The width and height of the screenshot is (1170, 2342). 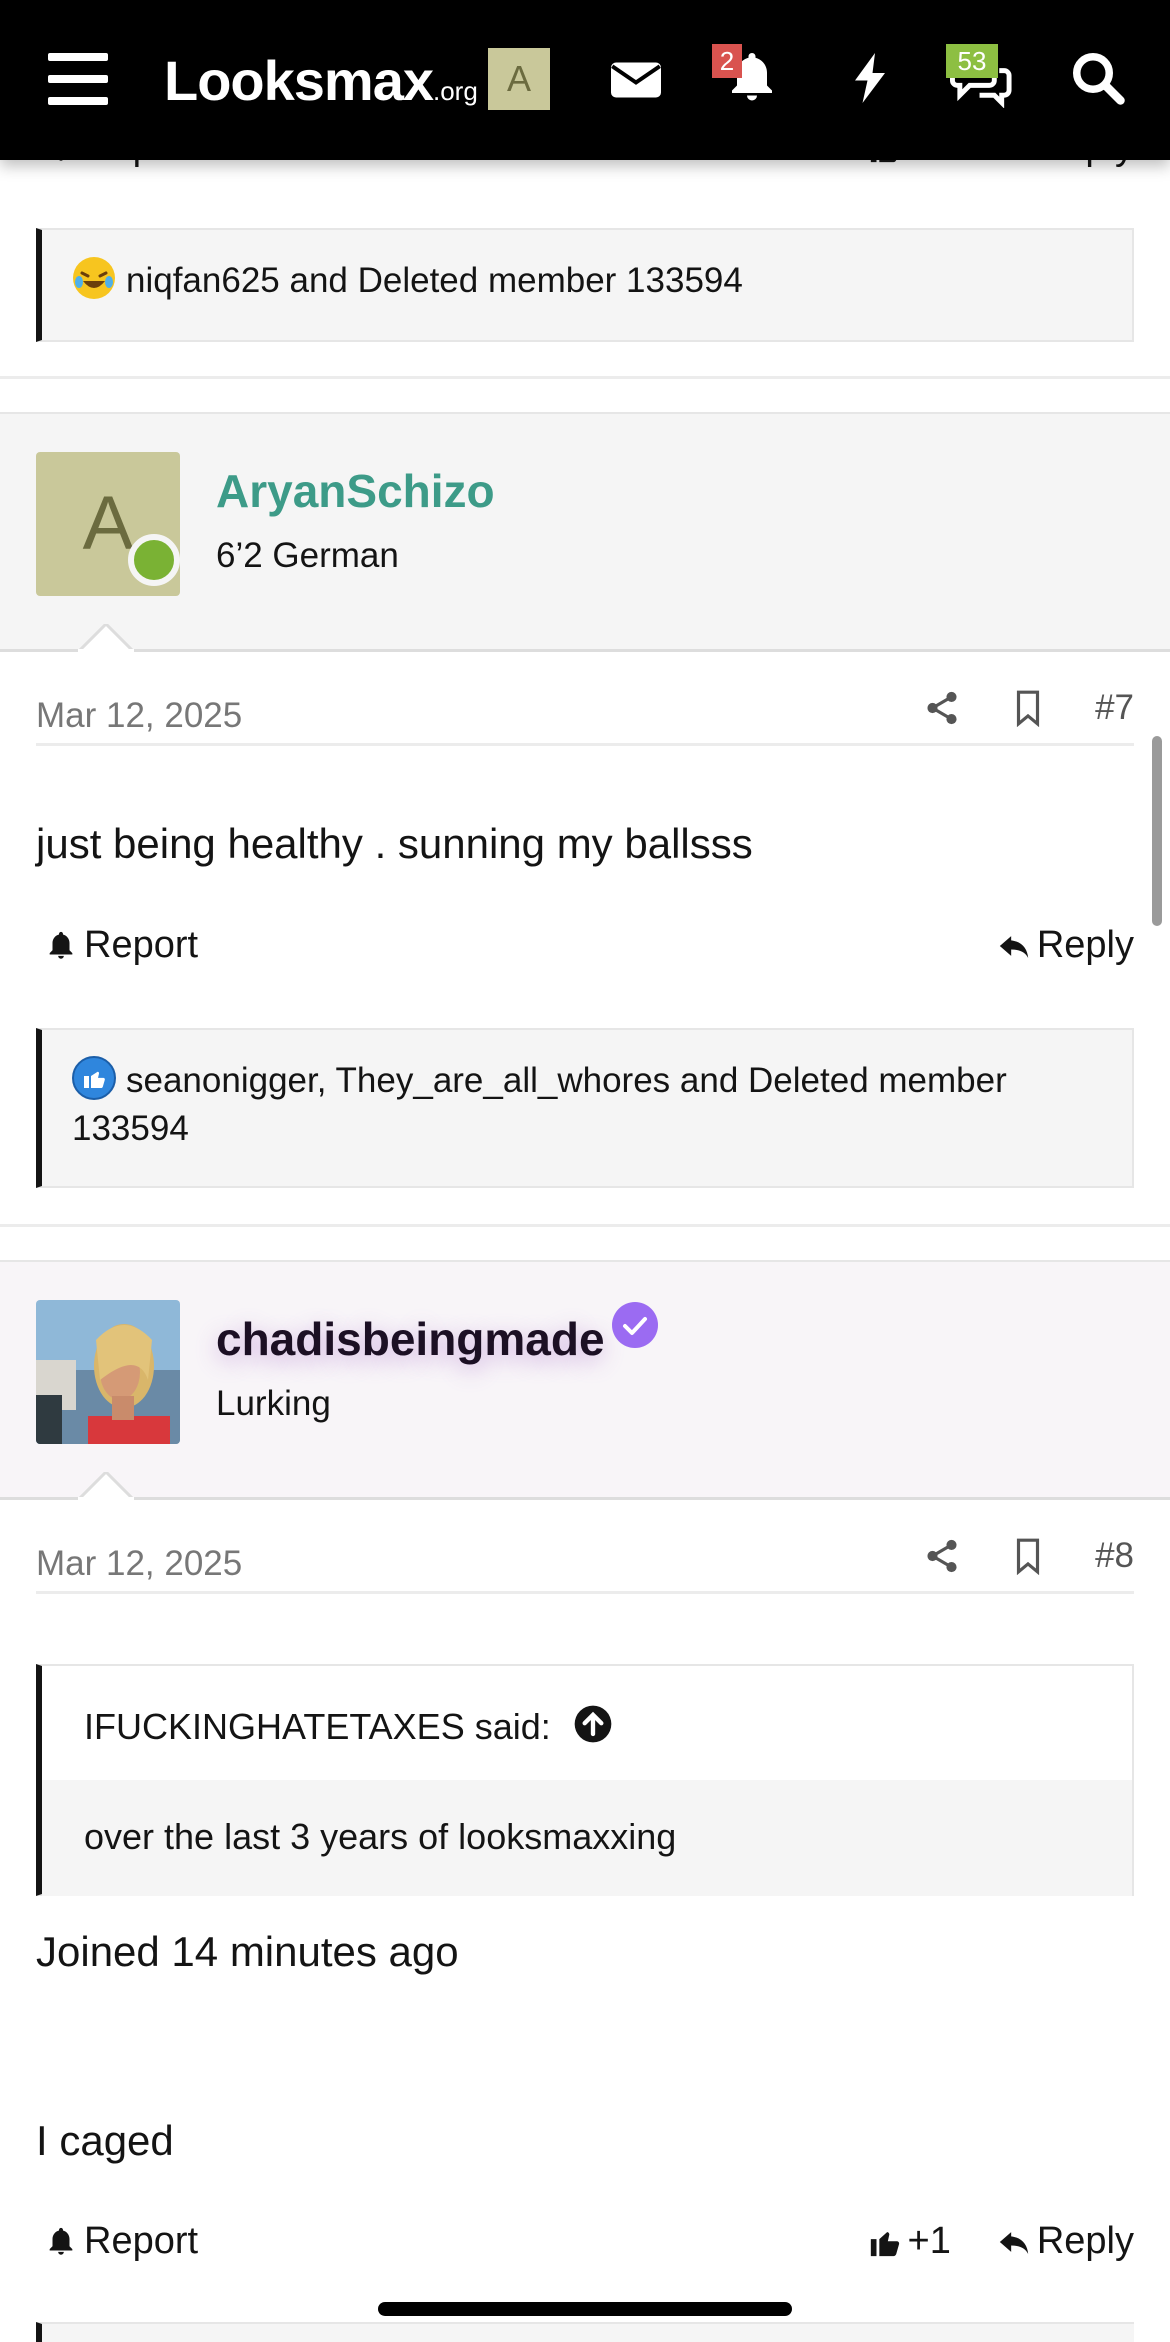 I want to click on avatar, so click(x=108, y=1372).